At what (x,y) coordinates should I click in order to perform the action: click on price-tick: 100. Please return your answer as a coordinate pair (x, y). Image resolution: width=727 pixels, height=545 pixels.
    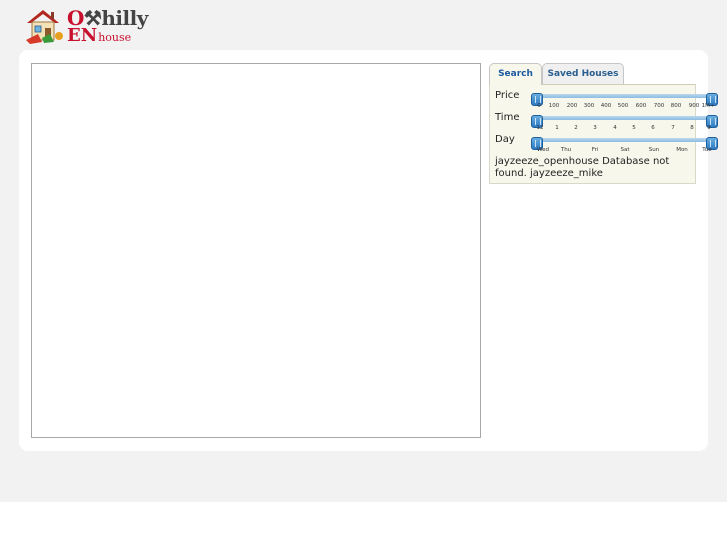
    Looking at the image, I should click on (554, 106).